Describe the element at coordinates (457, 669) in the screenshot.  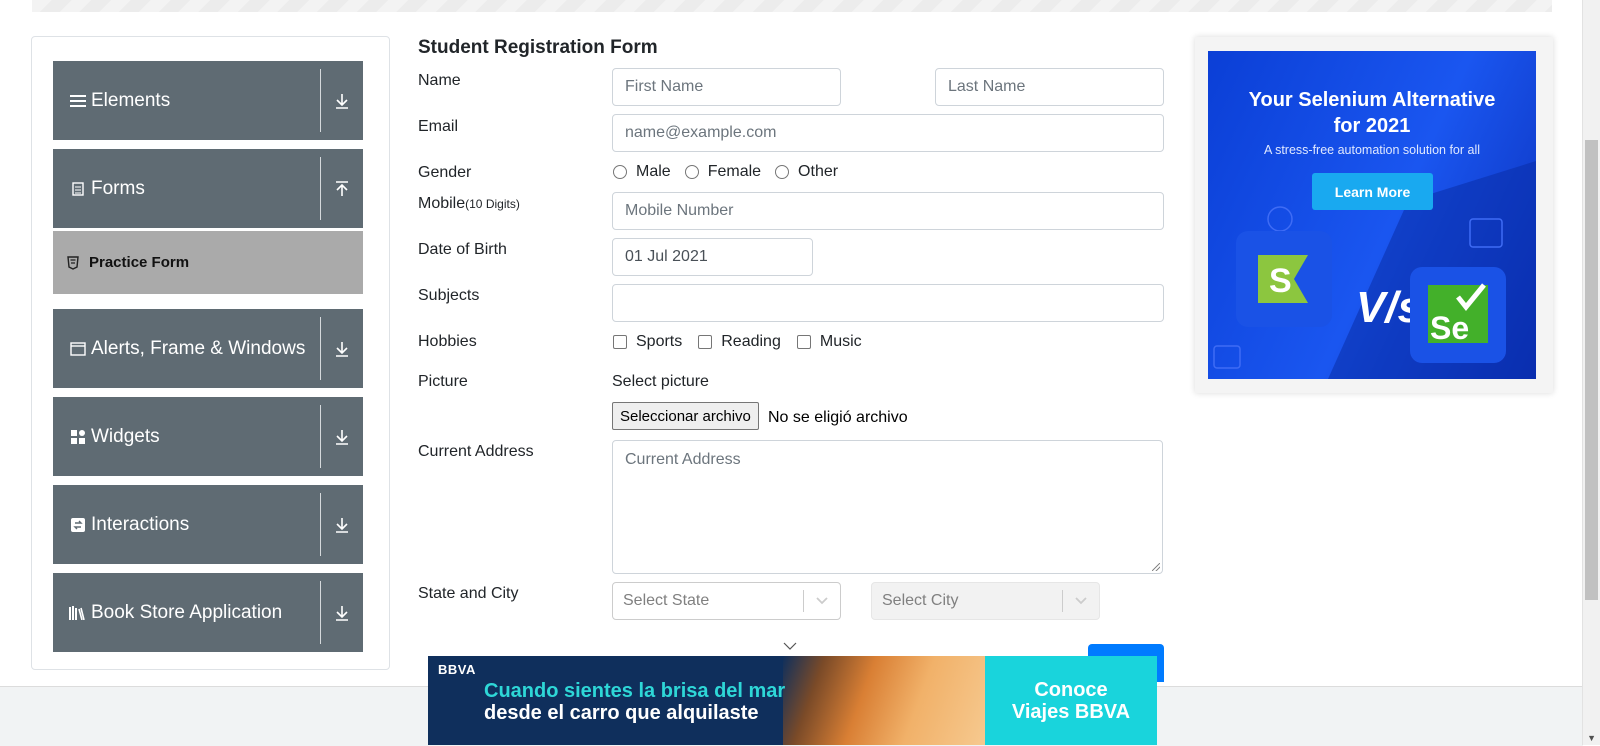
I see `bbva-logo: BBVA` at that location.